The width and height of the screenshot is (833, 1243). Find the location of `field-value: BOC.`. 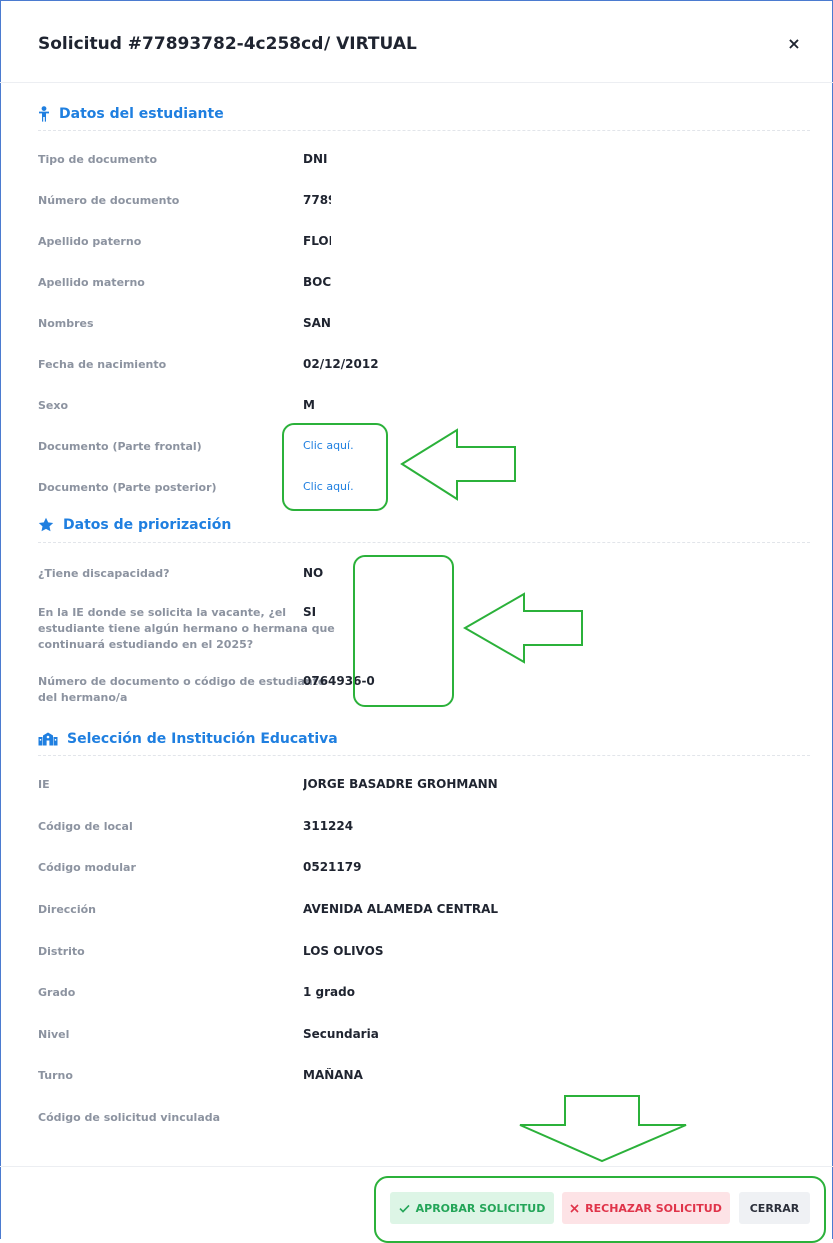

field-value: BOC. is located at coordinates (317, 282).